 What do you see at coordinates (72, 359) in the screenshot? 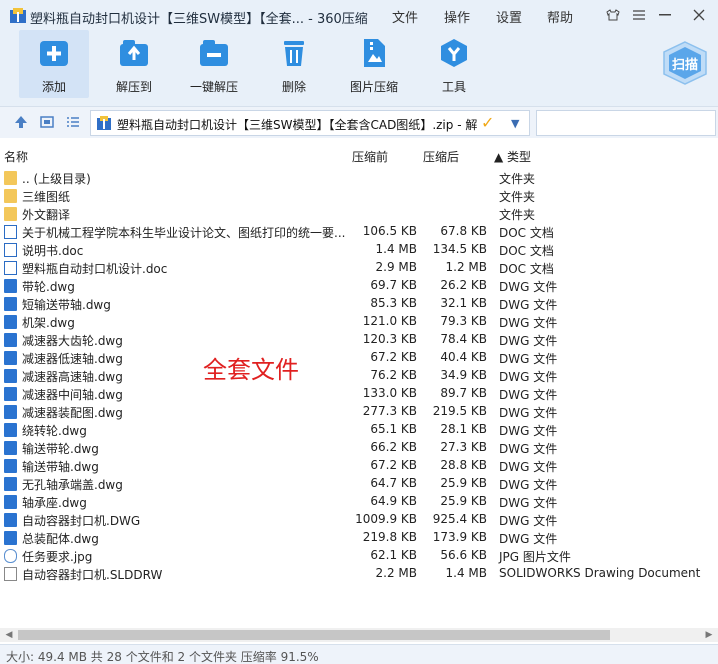
I see `file-name: 减速器低速轴.dwg` at bounding box center [72, 359].